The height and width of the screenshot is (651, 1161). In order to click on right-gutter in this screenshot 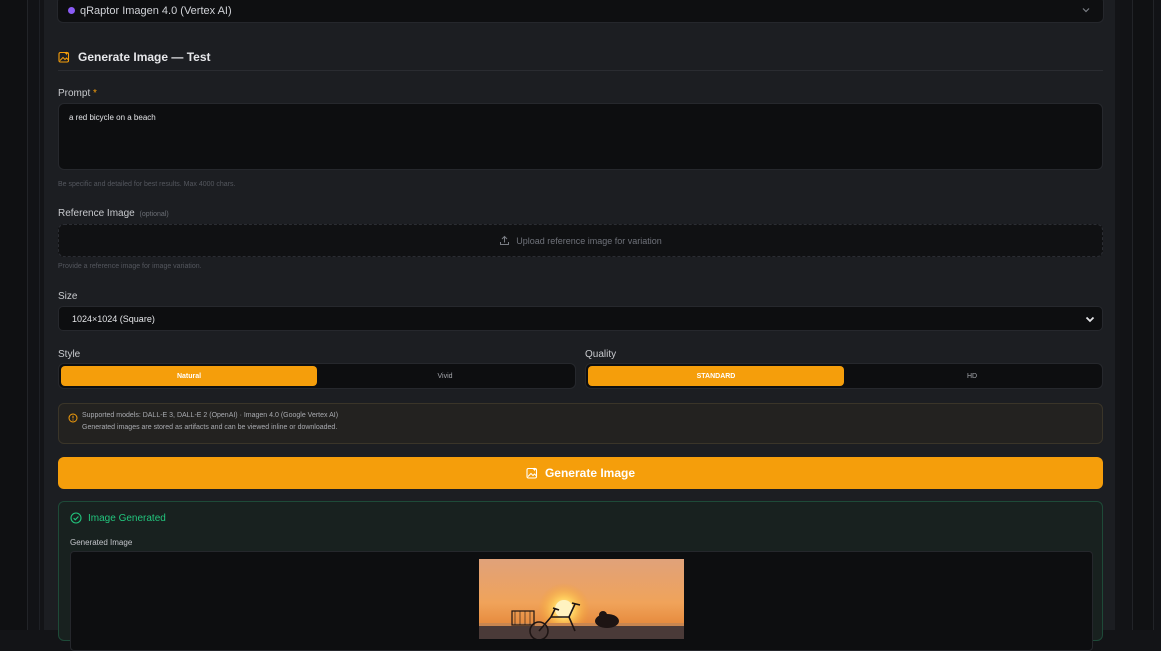, I will do `click(1140, 315)`.